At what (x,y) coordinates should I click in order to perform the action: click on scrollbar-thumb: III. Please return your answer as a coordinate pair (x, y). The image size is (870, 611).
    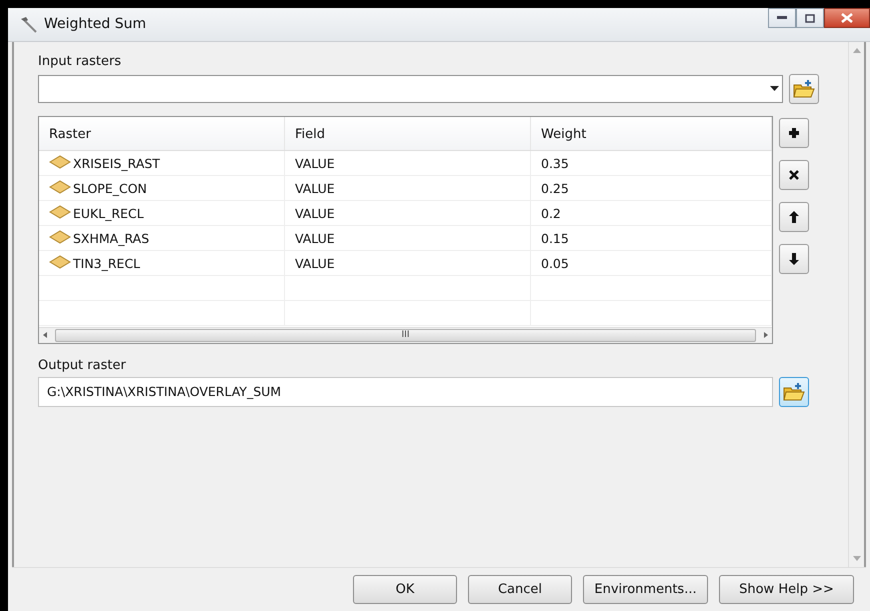
    Looking at the image, I should click on (405, 335).